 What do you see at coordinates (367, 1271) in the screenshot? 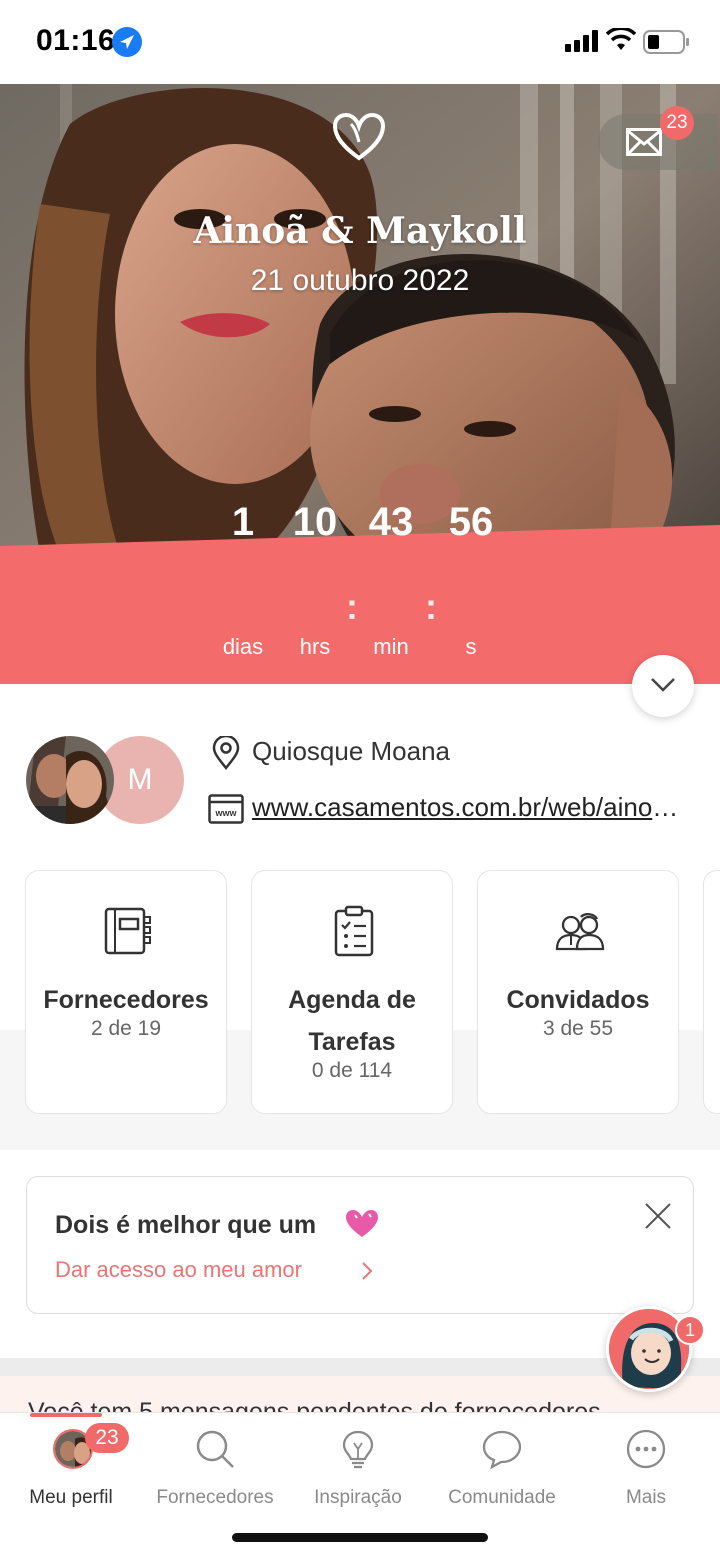
I see `chevron-right-icon` at bounding box center [367, 1271].